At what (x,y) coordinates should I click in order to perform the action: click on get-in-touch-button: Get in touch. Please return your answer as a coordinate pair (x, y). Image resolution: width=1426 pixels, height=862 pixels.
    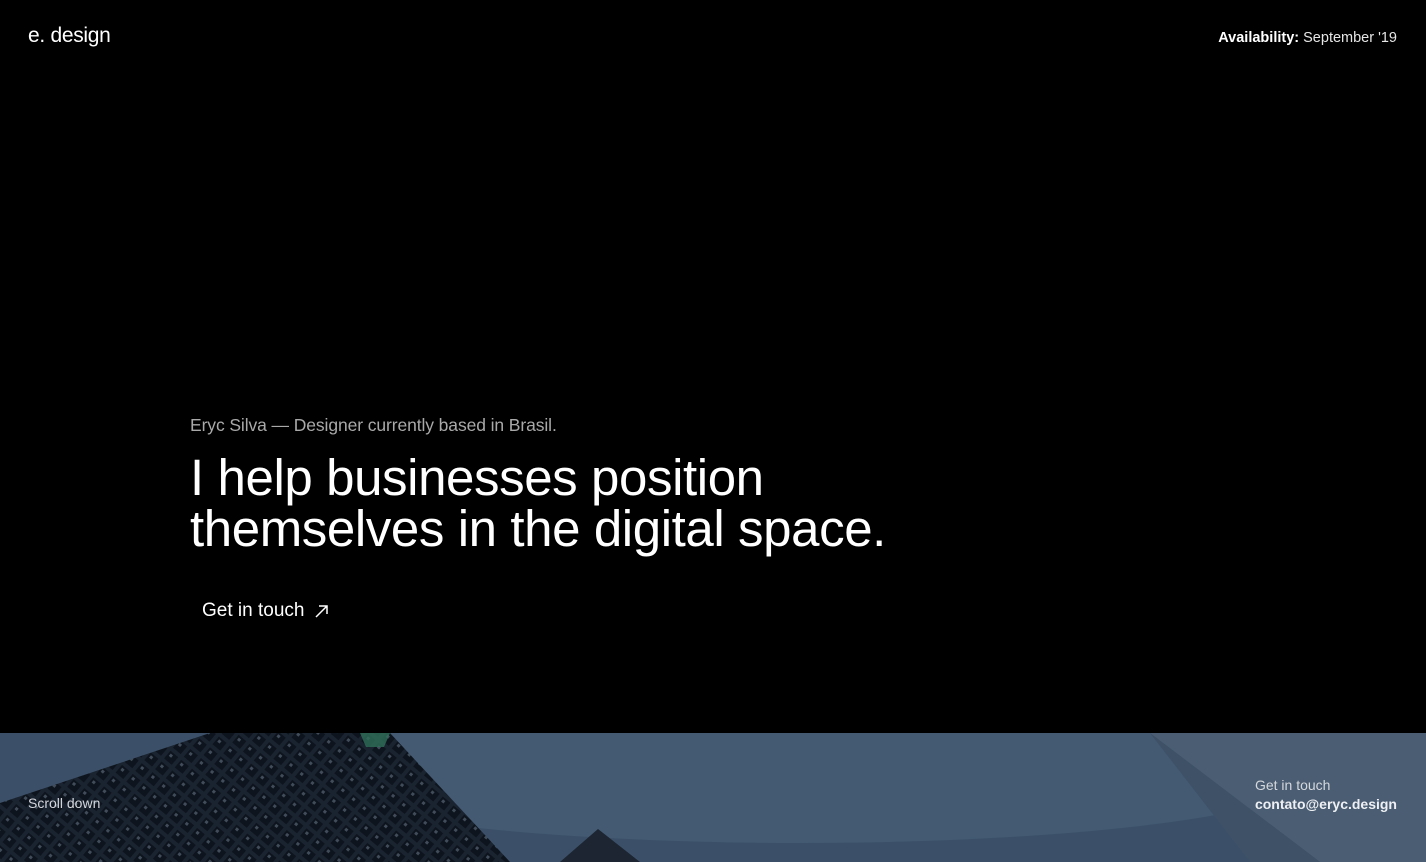
    Looking at the image, I should click on (265, 611).